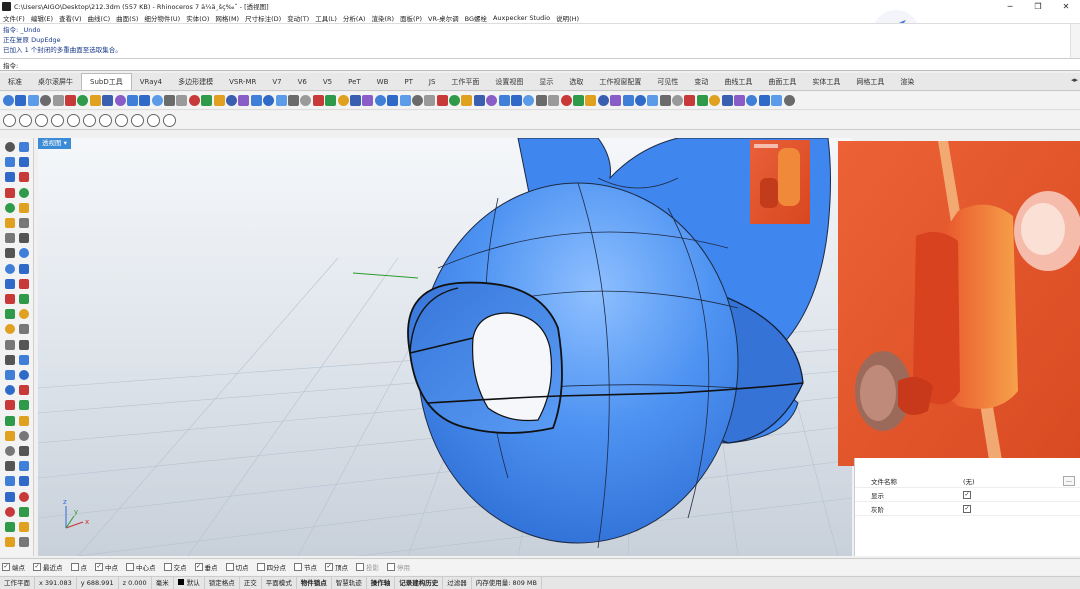  Describe the element at coordinates (189, 582) in the screenshot. I see `status-layer: 默认` at that location.